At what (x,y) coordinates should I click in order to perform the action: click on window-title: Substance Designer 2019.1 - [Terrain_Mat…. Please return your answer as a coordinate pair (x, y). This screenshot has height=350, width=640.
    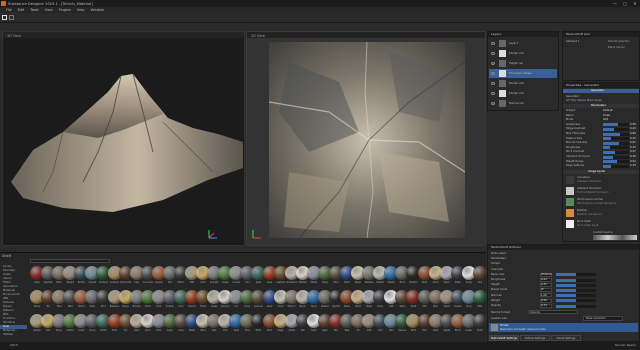
    Looking at the image, I should click on (50, 3).